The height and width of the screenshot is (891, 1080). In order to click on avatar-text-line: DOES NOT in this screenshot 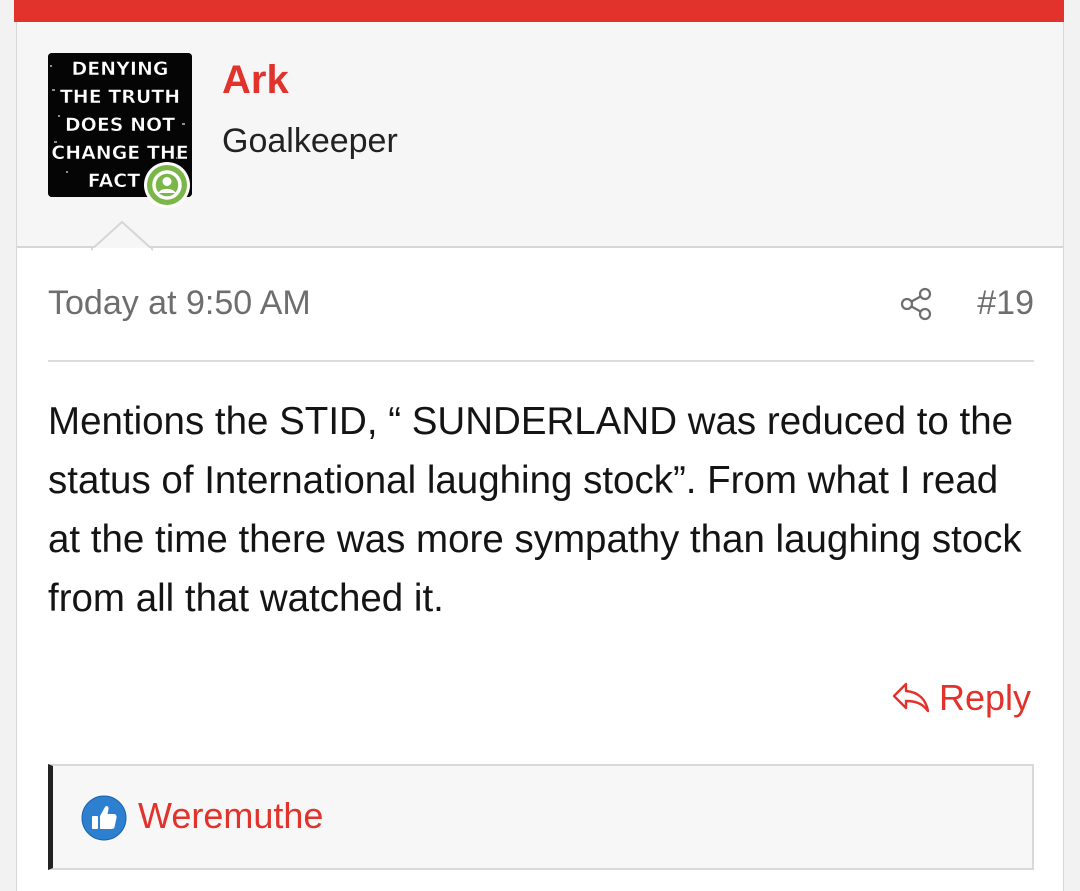, I will do `click(120, 125)`.